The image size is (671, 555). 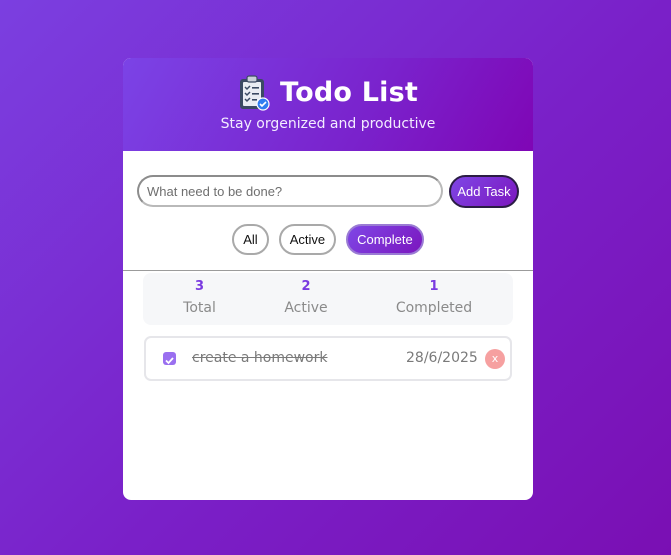 What do you see at coordinates (328, 270) in the screenshot?
I see `divider` at bounding box center [328, 270].